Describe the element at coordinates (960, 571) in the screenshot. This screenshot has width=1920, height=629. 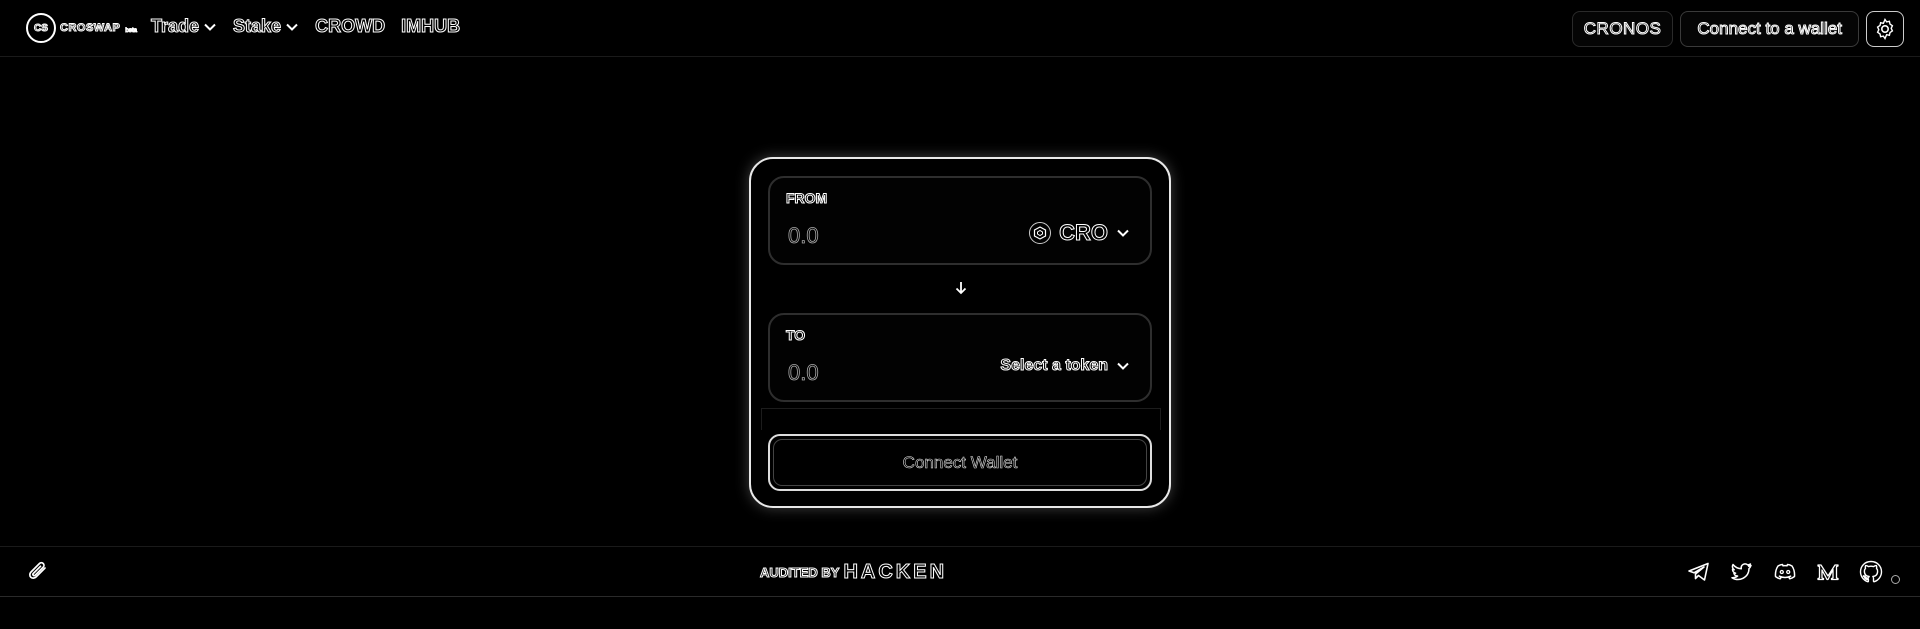
I see `footer: AUDITED BY HACKEN` at that location.